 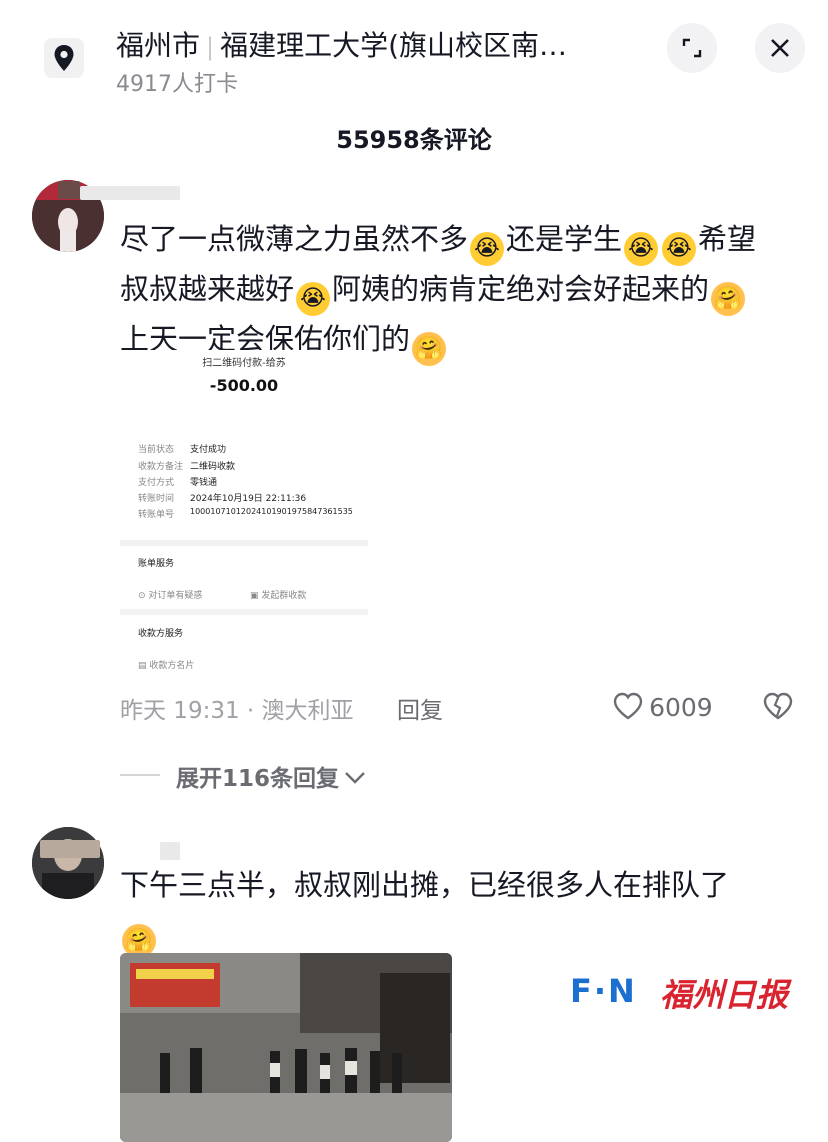 What do you see at coordinates (144, 666) in the screenshot?
I see `card-icon: ▤` at bounding box center [144, 666].